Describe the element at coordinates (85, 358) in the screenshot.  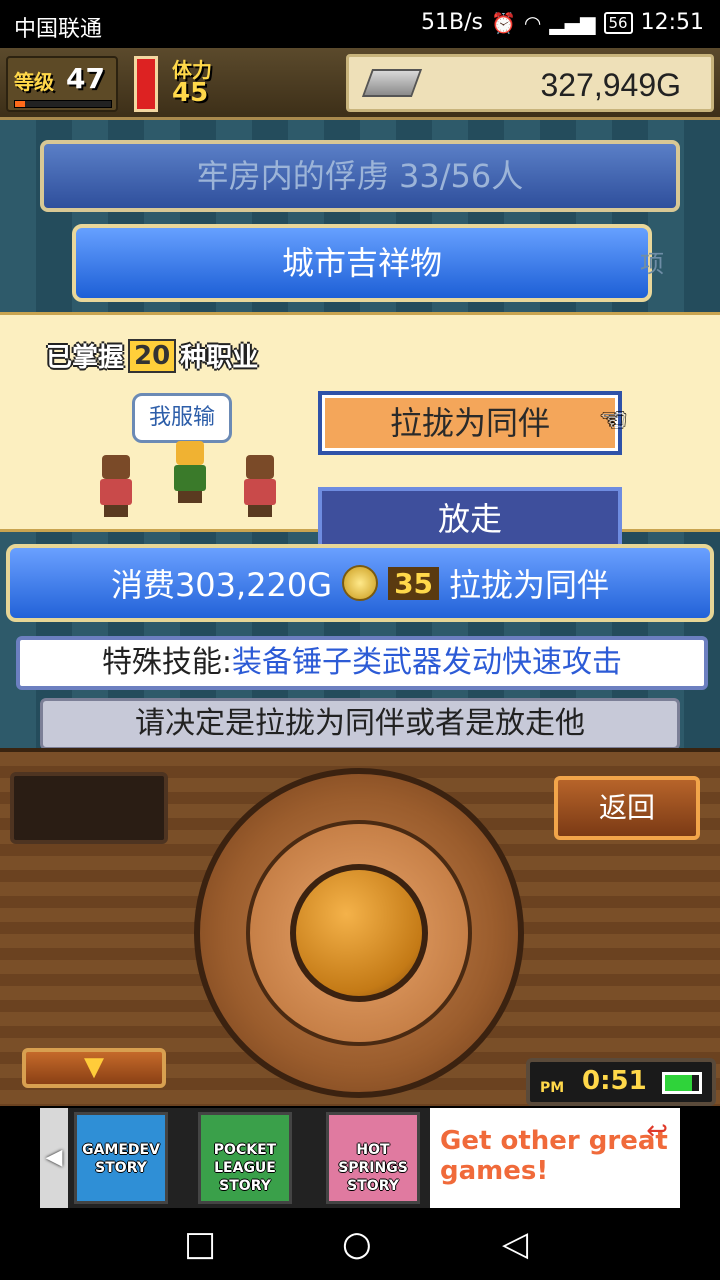
I see `mastered-prefix: 已掌握` at that location.